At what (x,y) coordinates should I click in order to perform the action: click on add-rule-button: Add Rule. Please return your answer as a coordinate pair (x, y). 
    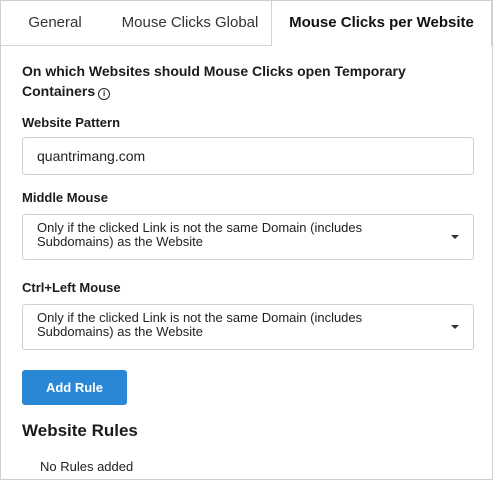
    Looking at the image, I should click on (74, 387).